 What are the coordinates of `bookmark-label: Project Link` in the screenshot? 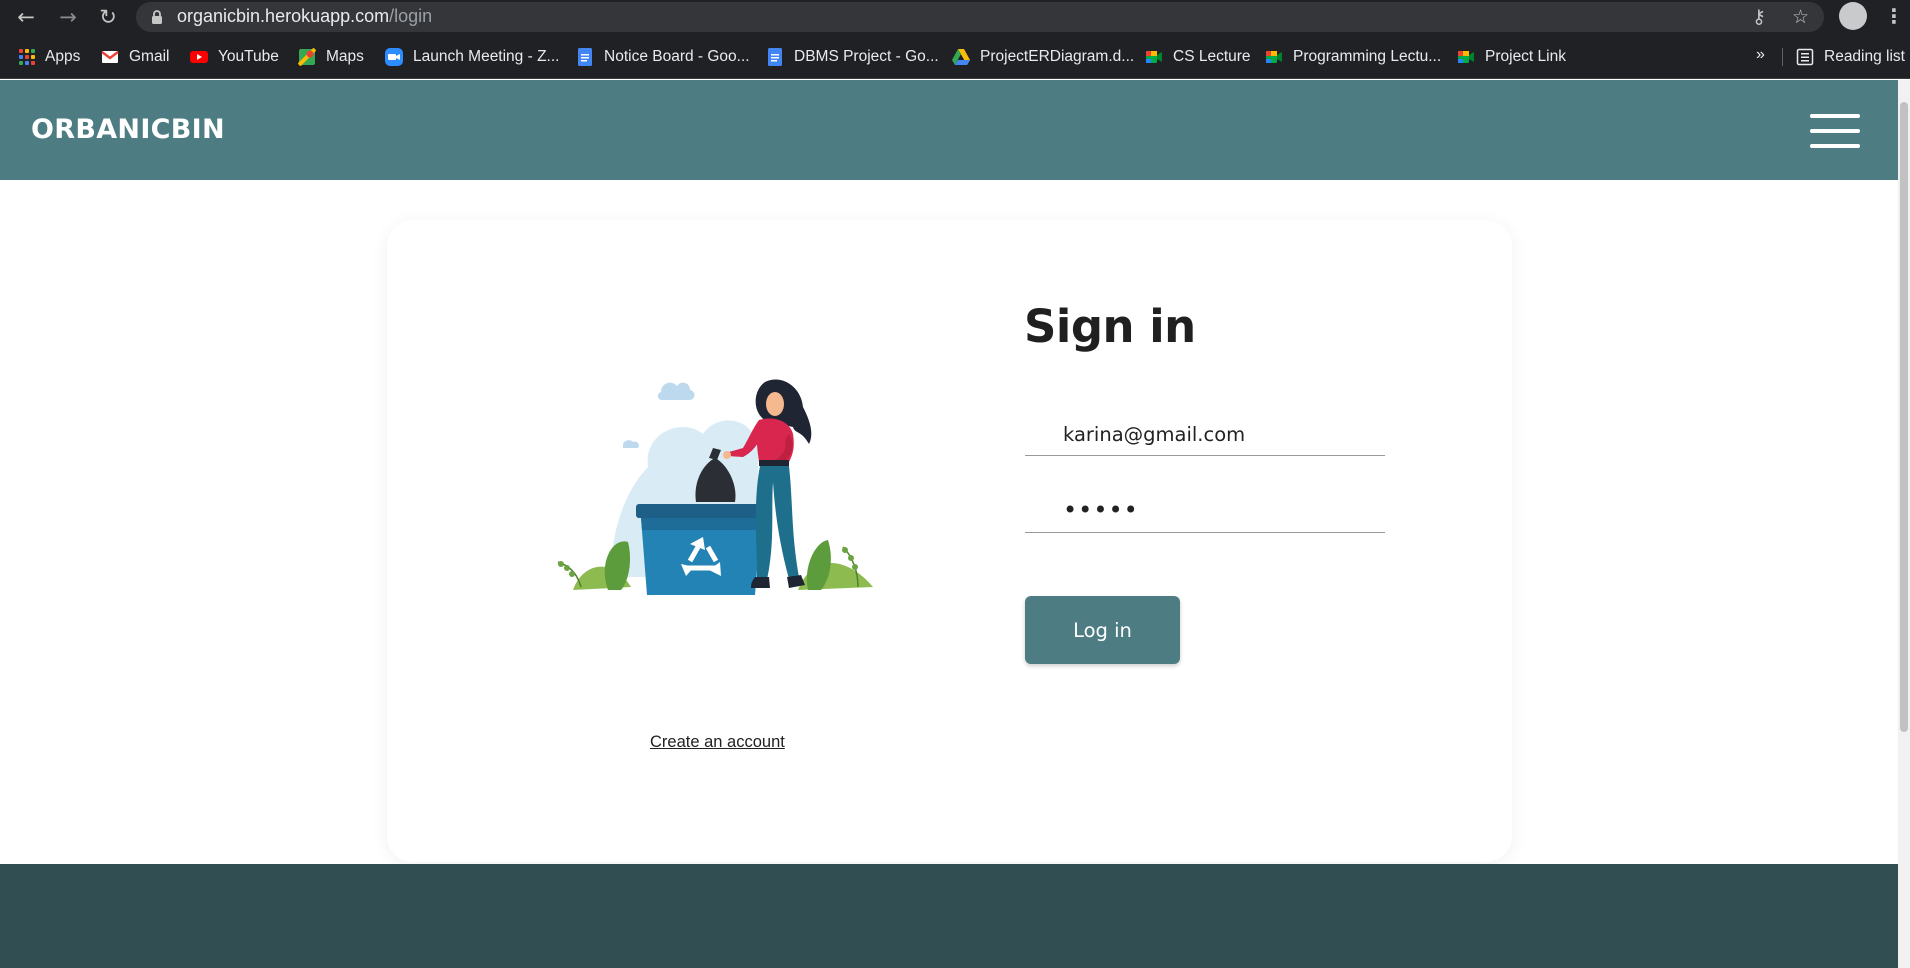 It's located at (1525, 56).